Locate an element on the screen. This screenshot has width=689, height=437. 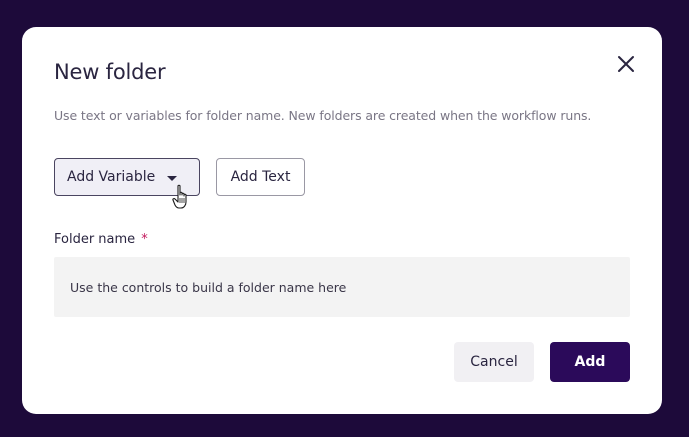
add-button: Add is located at coordinates (590, 362).